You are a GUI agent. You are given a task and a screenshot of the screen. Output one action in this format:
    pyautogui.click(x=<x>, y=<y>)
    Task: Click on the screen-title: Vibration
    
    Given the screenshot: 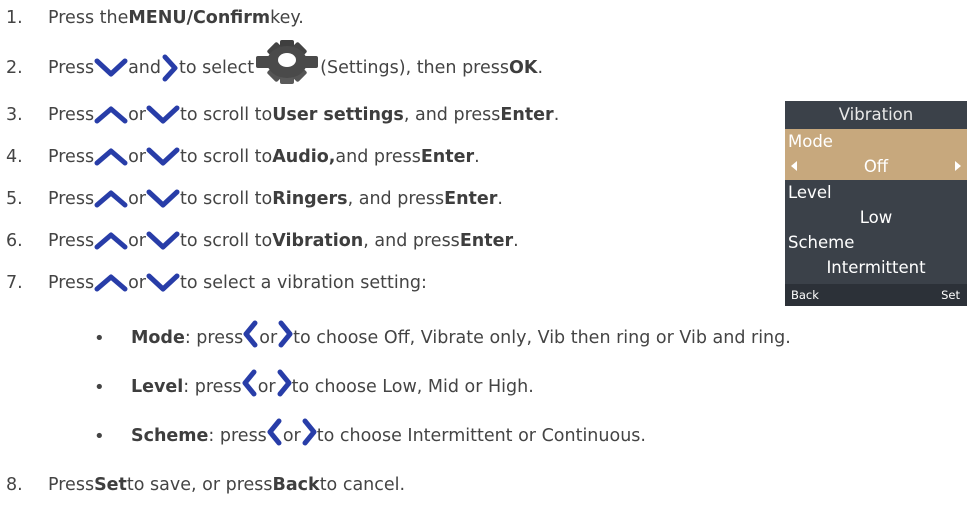 What is the action you would take?
    pyautogui.click(x=876, y=114)
    